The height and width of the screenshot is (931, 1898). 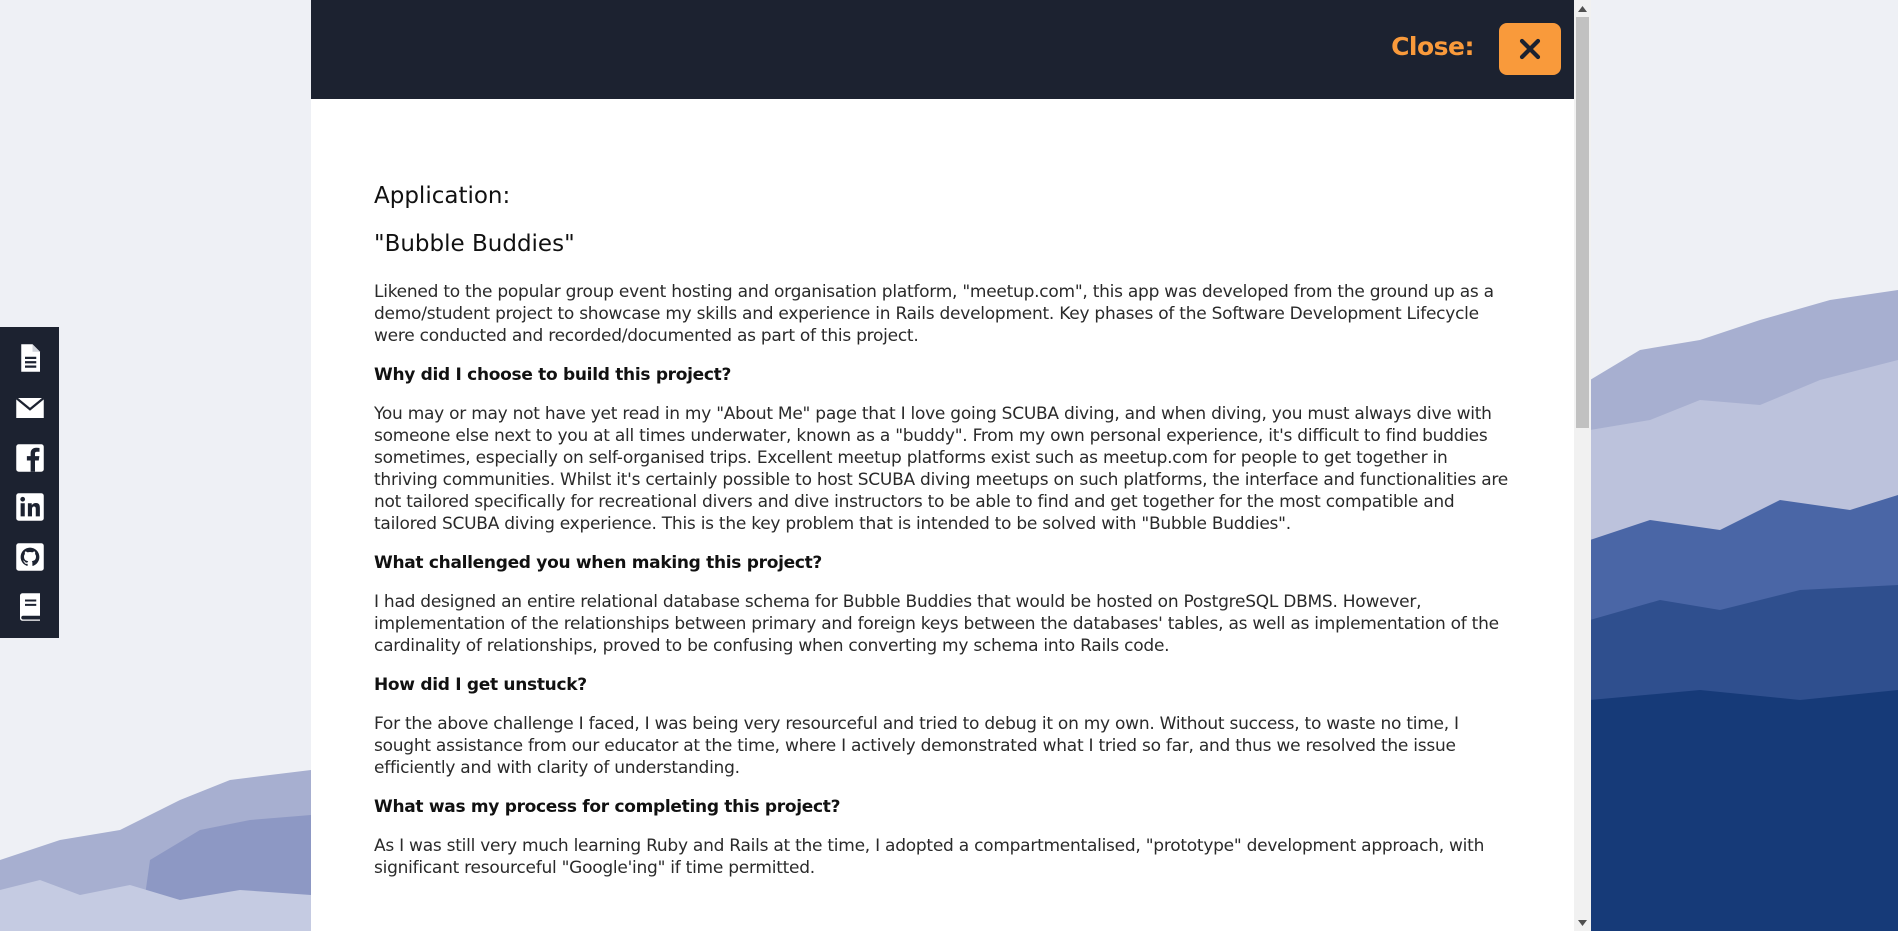 I want to click on email-link, so click(x=30, y=408).